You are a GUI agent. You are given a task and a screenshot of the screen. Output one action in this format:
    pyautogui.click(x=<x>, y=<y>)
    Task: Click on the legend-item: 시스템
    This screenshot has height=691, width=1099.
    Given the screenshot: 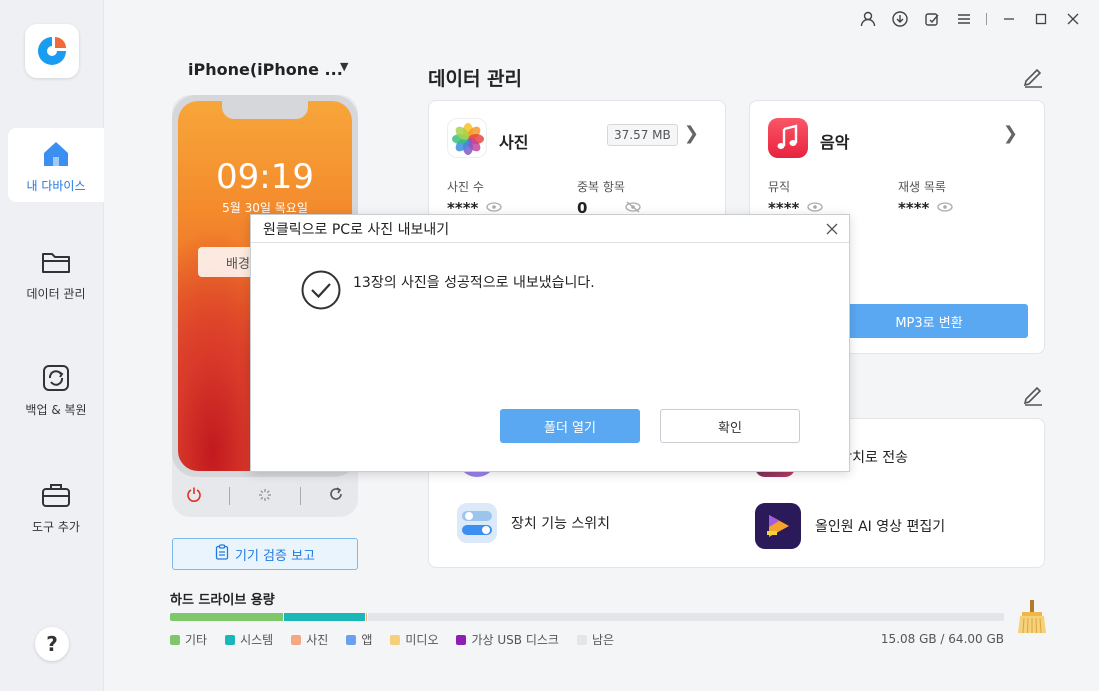 What is the action you would take?
    pyautogui.click(x=249, y=639)
    